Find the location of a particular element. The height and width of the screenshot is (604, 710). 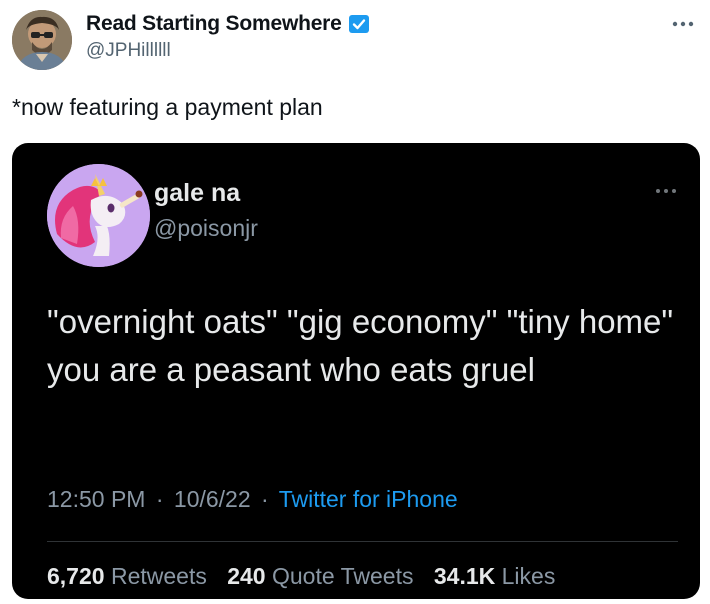

quotes-stat: 240 Quote Tweets is located at coordinates (323, 576).